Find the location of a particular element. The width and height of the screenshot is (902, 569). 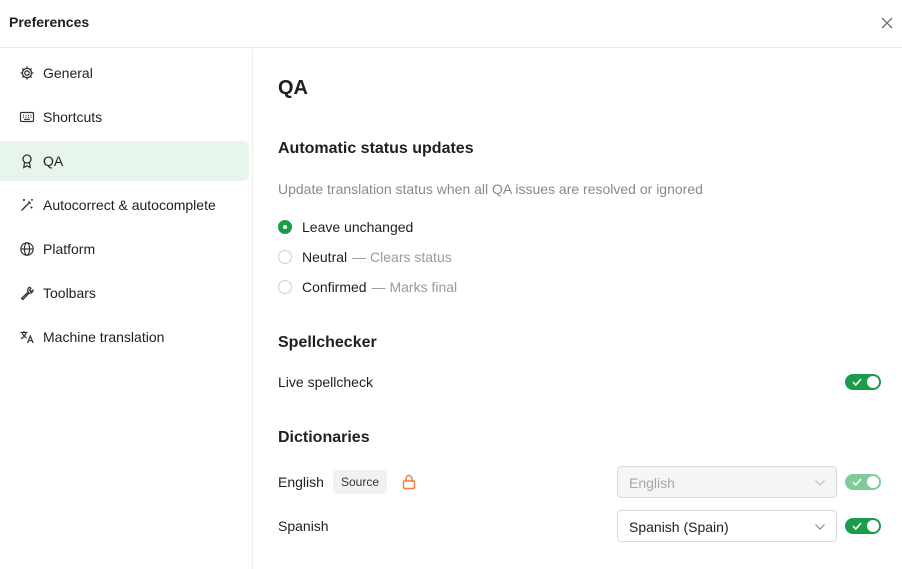

sidebar-item-machine-translation: Machine translation is located at coordinates (124, 337).